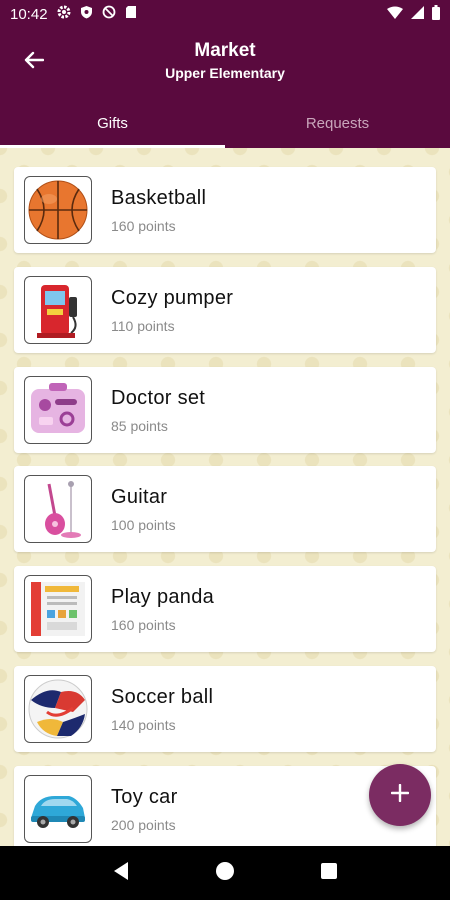  What do you see at coordinates (158, 398) in the screenshot?
I see `gift-name: Doctor set` at bounding box center [158, 398].